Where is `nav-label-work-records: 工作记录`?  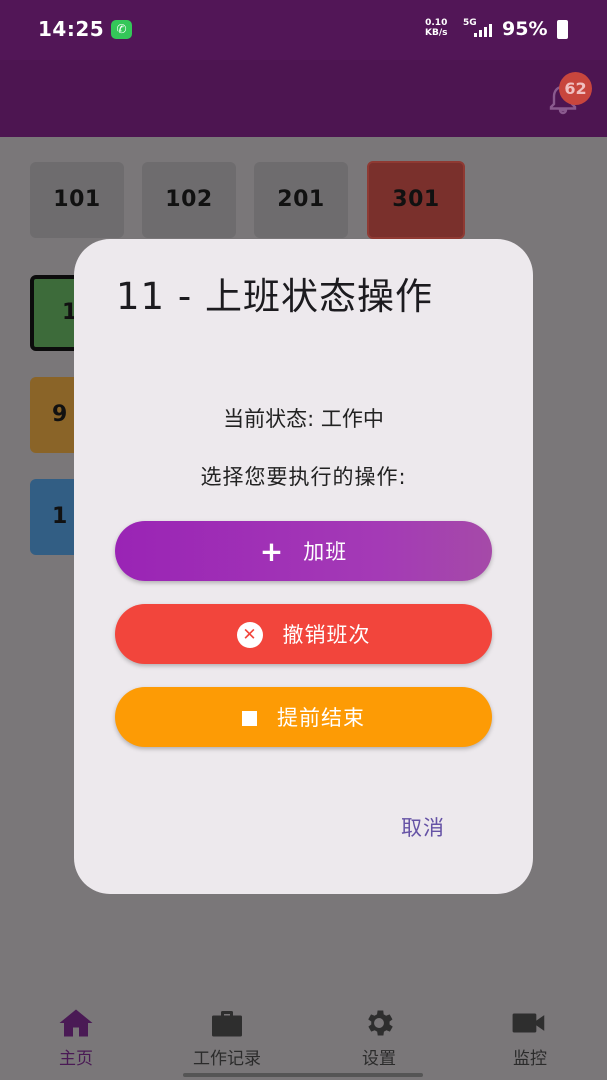
nav-label-work-records: 工作记录 is located at coordinates (227, 1059).